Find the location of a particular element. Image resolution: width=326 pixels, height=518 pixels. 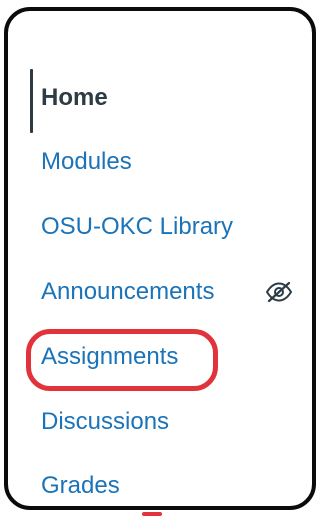

nav-item-grades: Grades is located at coordinates (80, 486).